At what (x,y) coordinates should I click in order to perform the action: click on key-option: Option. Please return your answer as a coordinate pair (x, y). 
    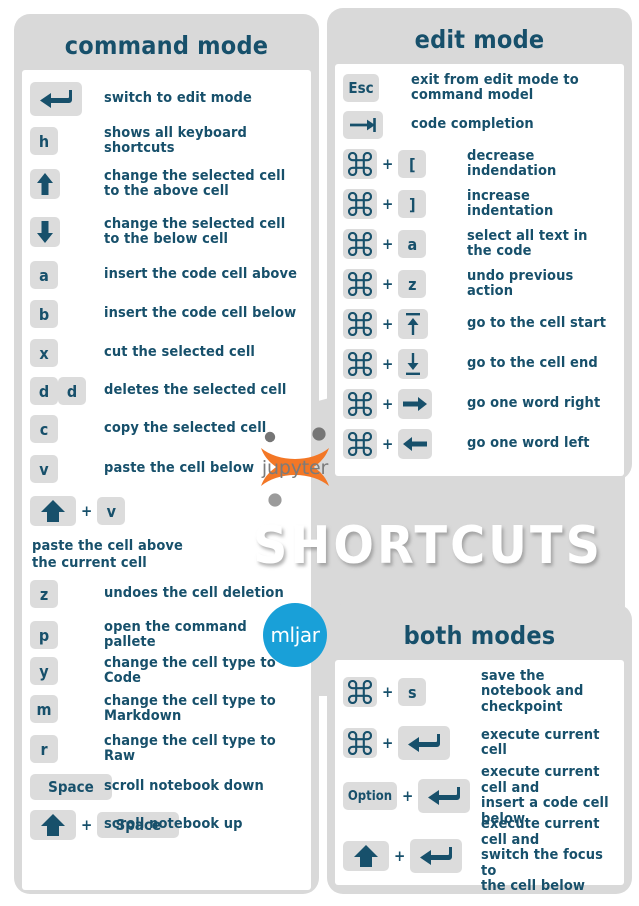
    Looking at the image, I should click on (370, 796).